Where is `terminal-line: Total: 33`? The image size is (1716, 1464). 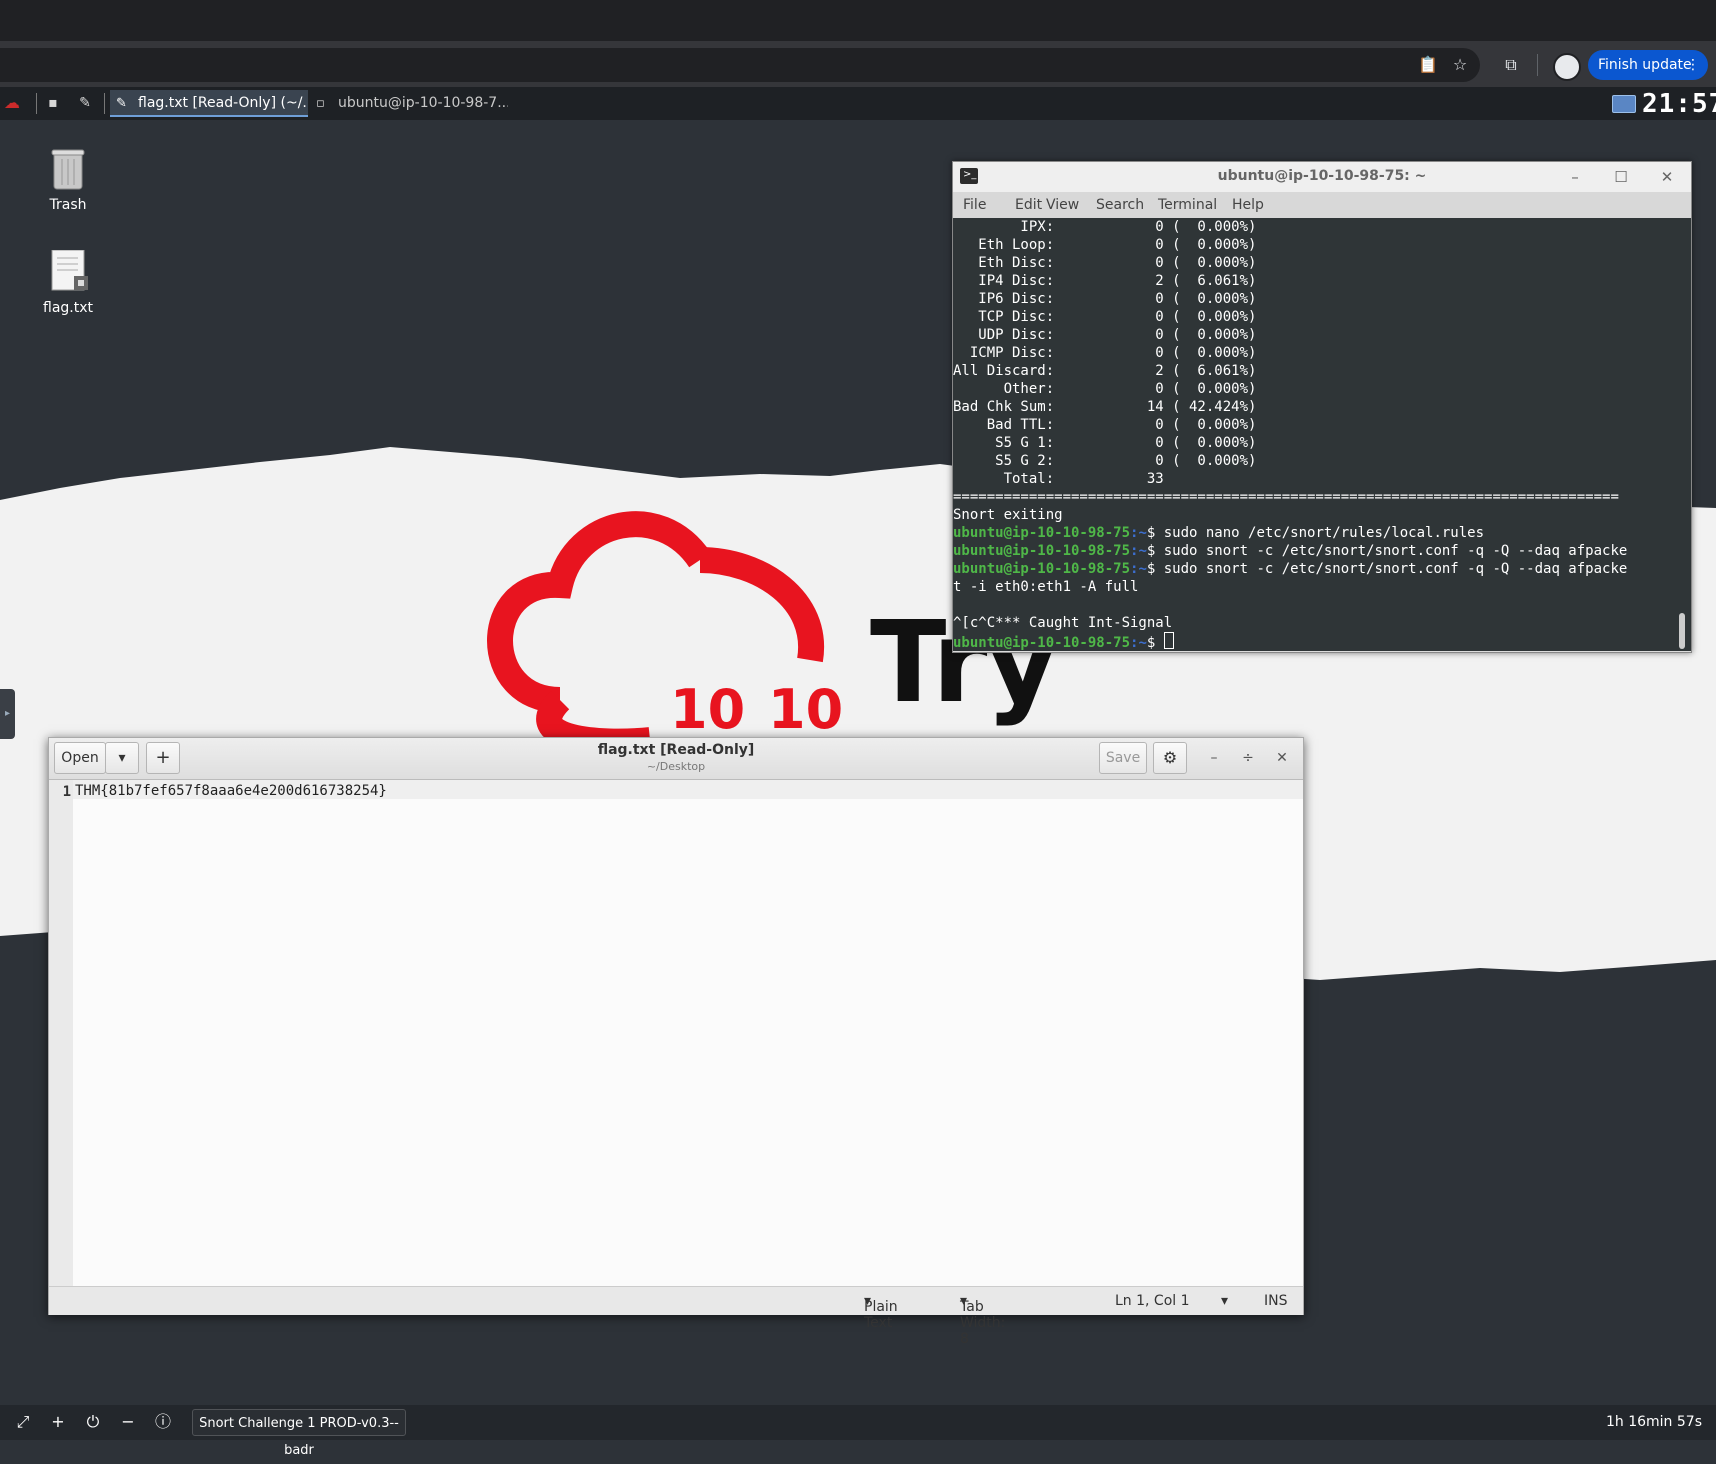 terminal-line: Total: 33 is located at coordinates (1058, 479).